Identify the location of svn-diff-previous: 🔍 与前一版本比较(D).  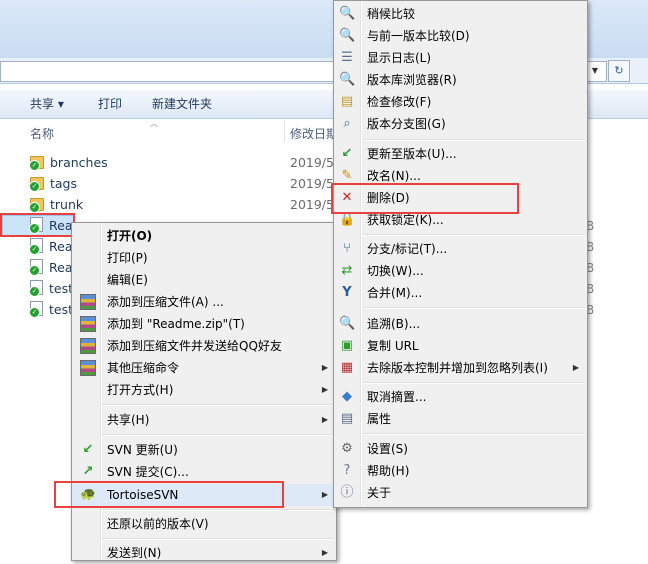
(460, 36).